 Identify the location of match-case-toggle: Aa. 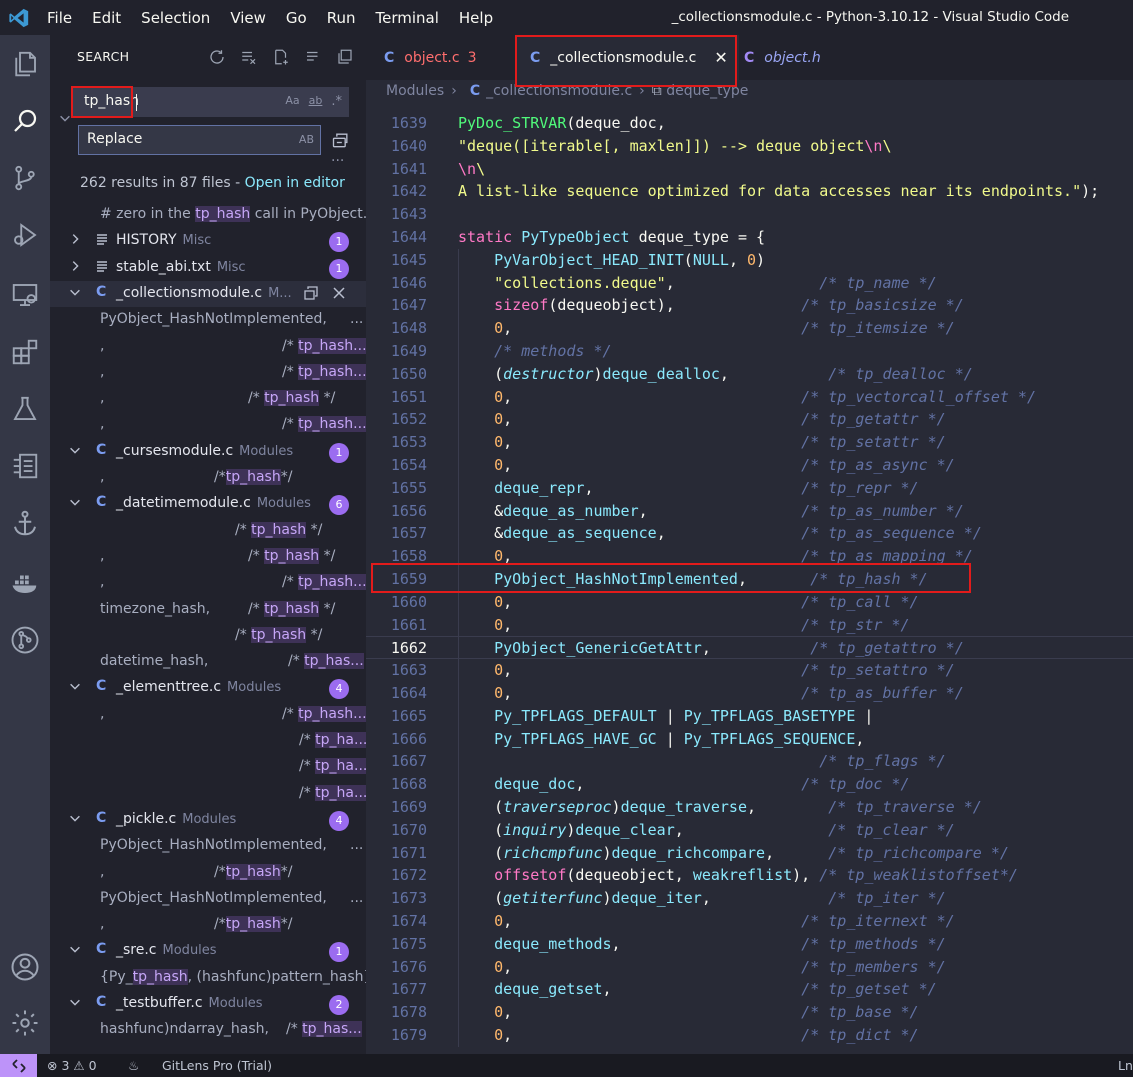
(292, 101).